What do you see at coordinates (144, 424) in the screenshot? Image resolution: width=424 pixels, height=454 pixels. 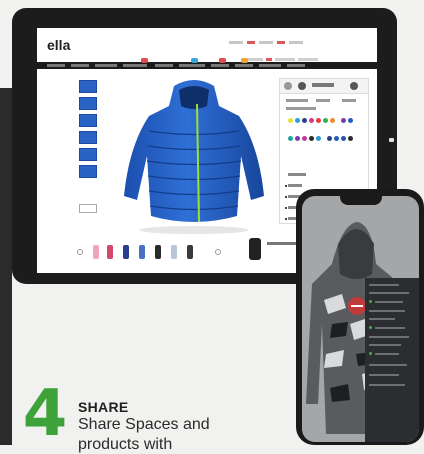 I see `step-description-line1: Share Spaces and` at bounding box center [144, 424].